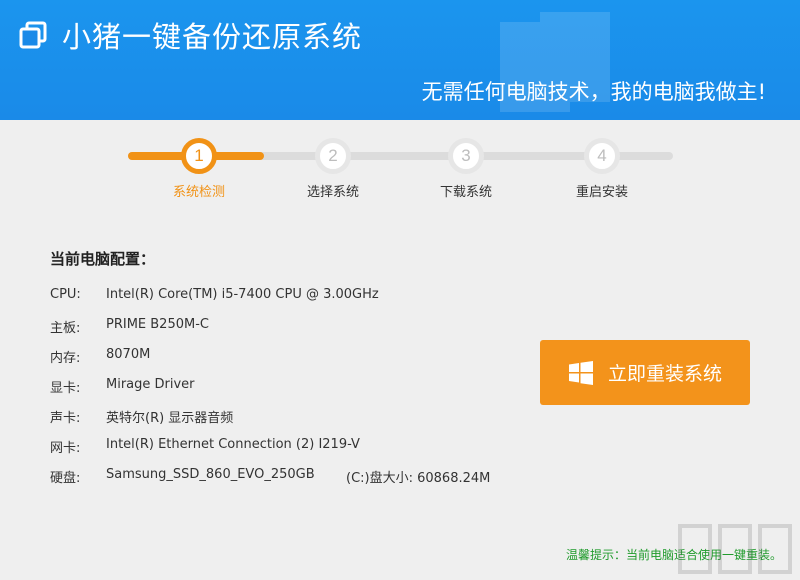 The width and height of the screenshot is (800, 580). I want to click on step-number-4: 4, so click(602, 156).